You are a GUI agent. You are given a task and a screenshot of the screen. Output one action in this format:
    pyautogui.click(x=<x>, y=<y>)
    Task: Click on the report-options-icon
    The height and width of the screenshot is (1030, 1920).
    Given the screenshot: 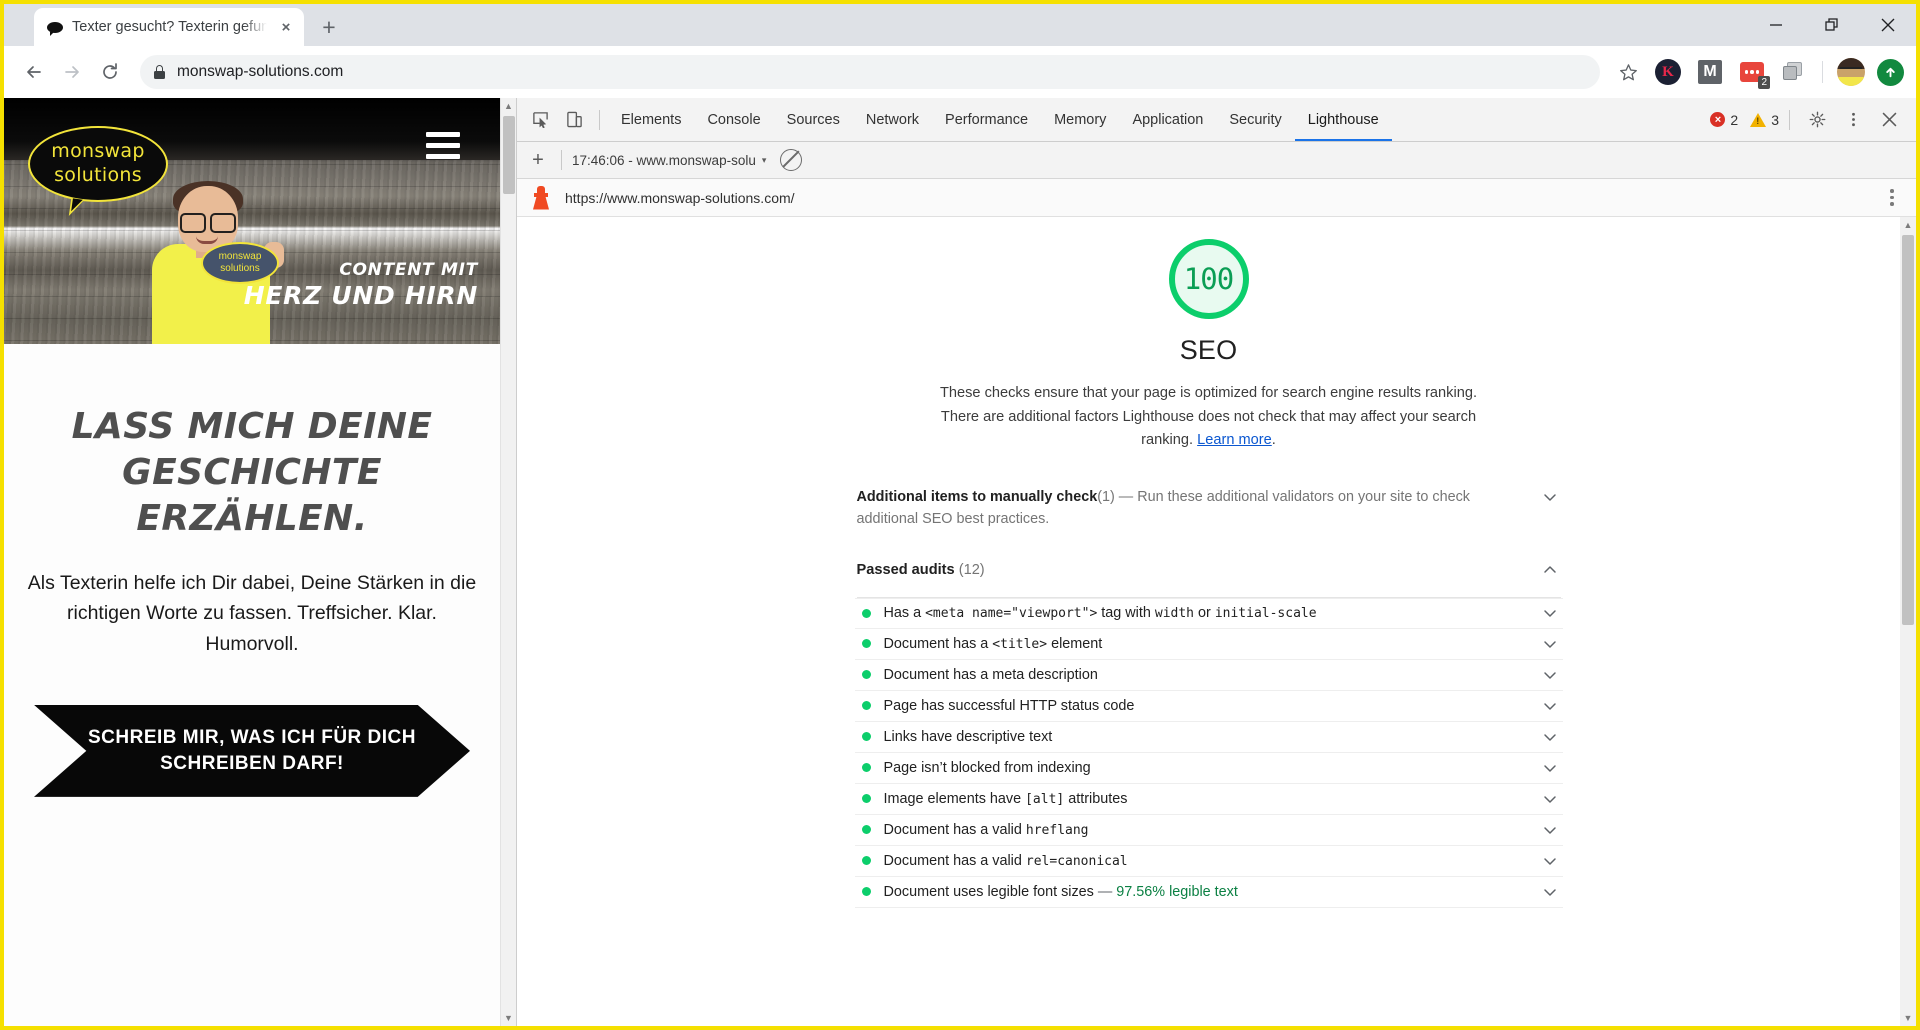 What is the action you would take?
    pyautogui.click(x=1892, y=197)
    